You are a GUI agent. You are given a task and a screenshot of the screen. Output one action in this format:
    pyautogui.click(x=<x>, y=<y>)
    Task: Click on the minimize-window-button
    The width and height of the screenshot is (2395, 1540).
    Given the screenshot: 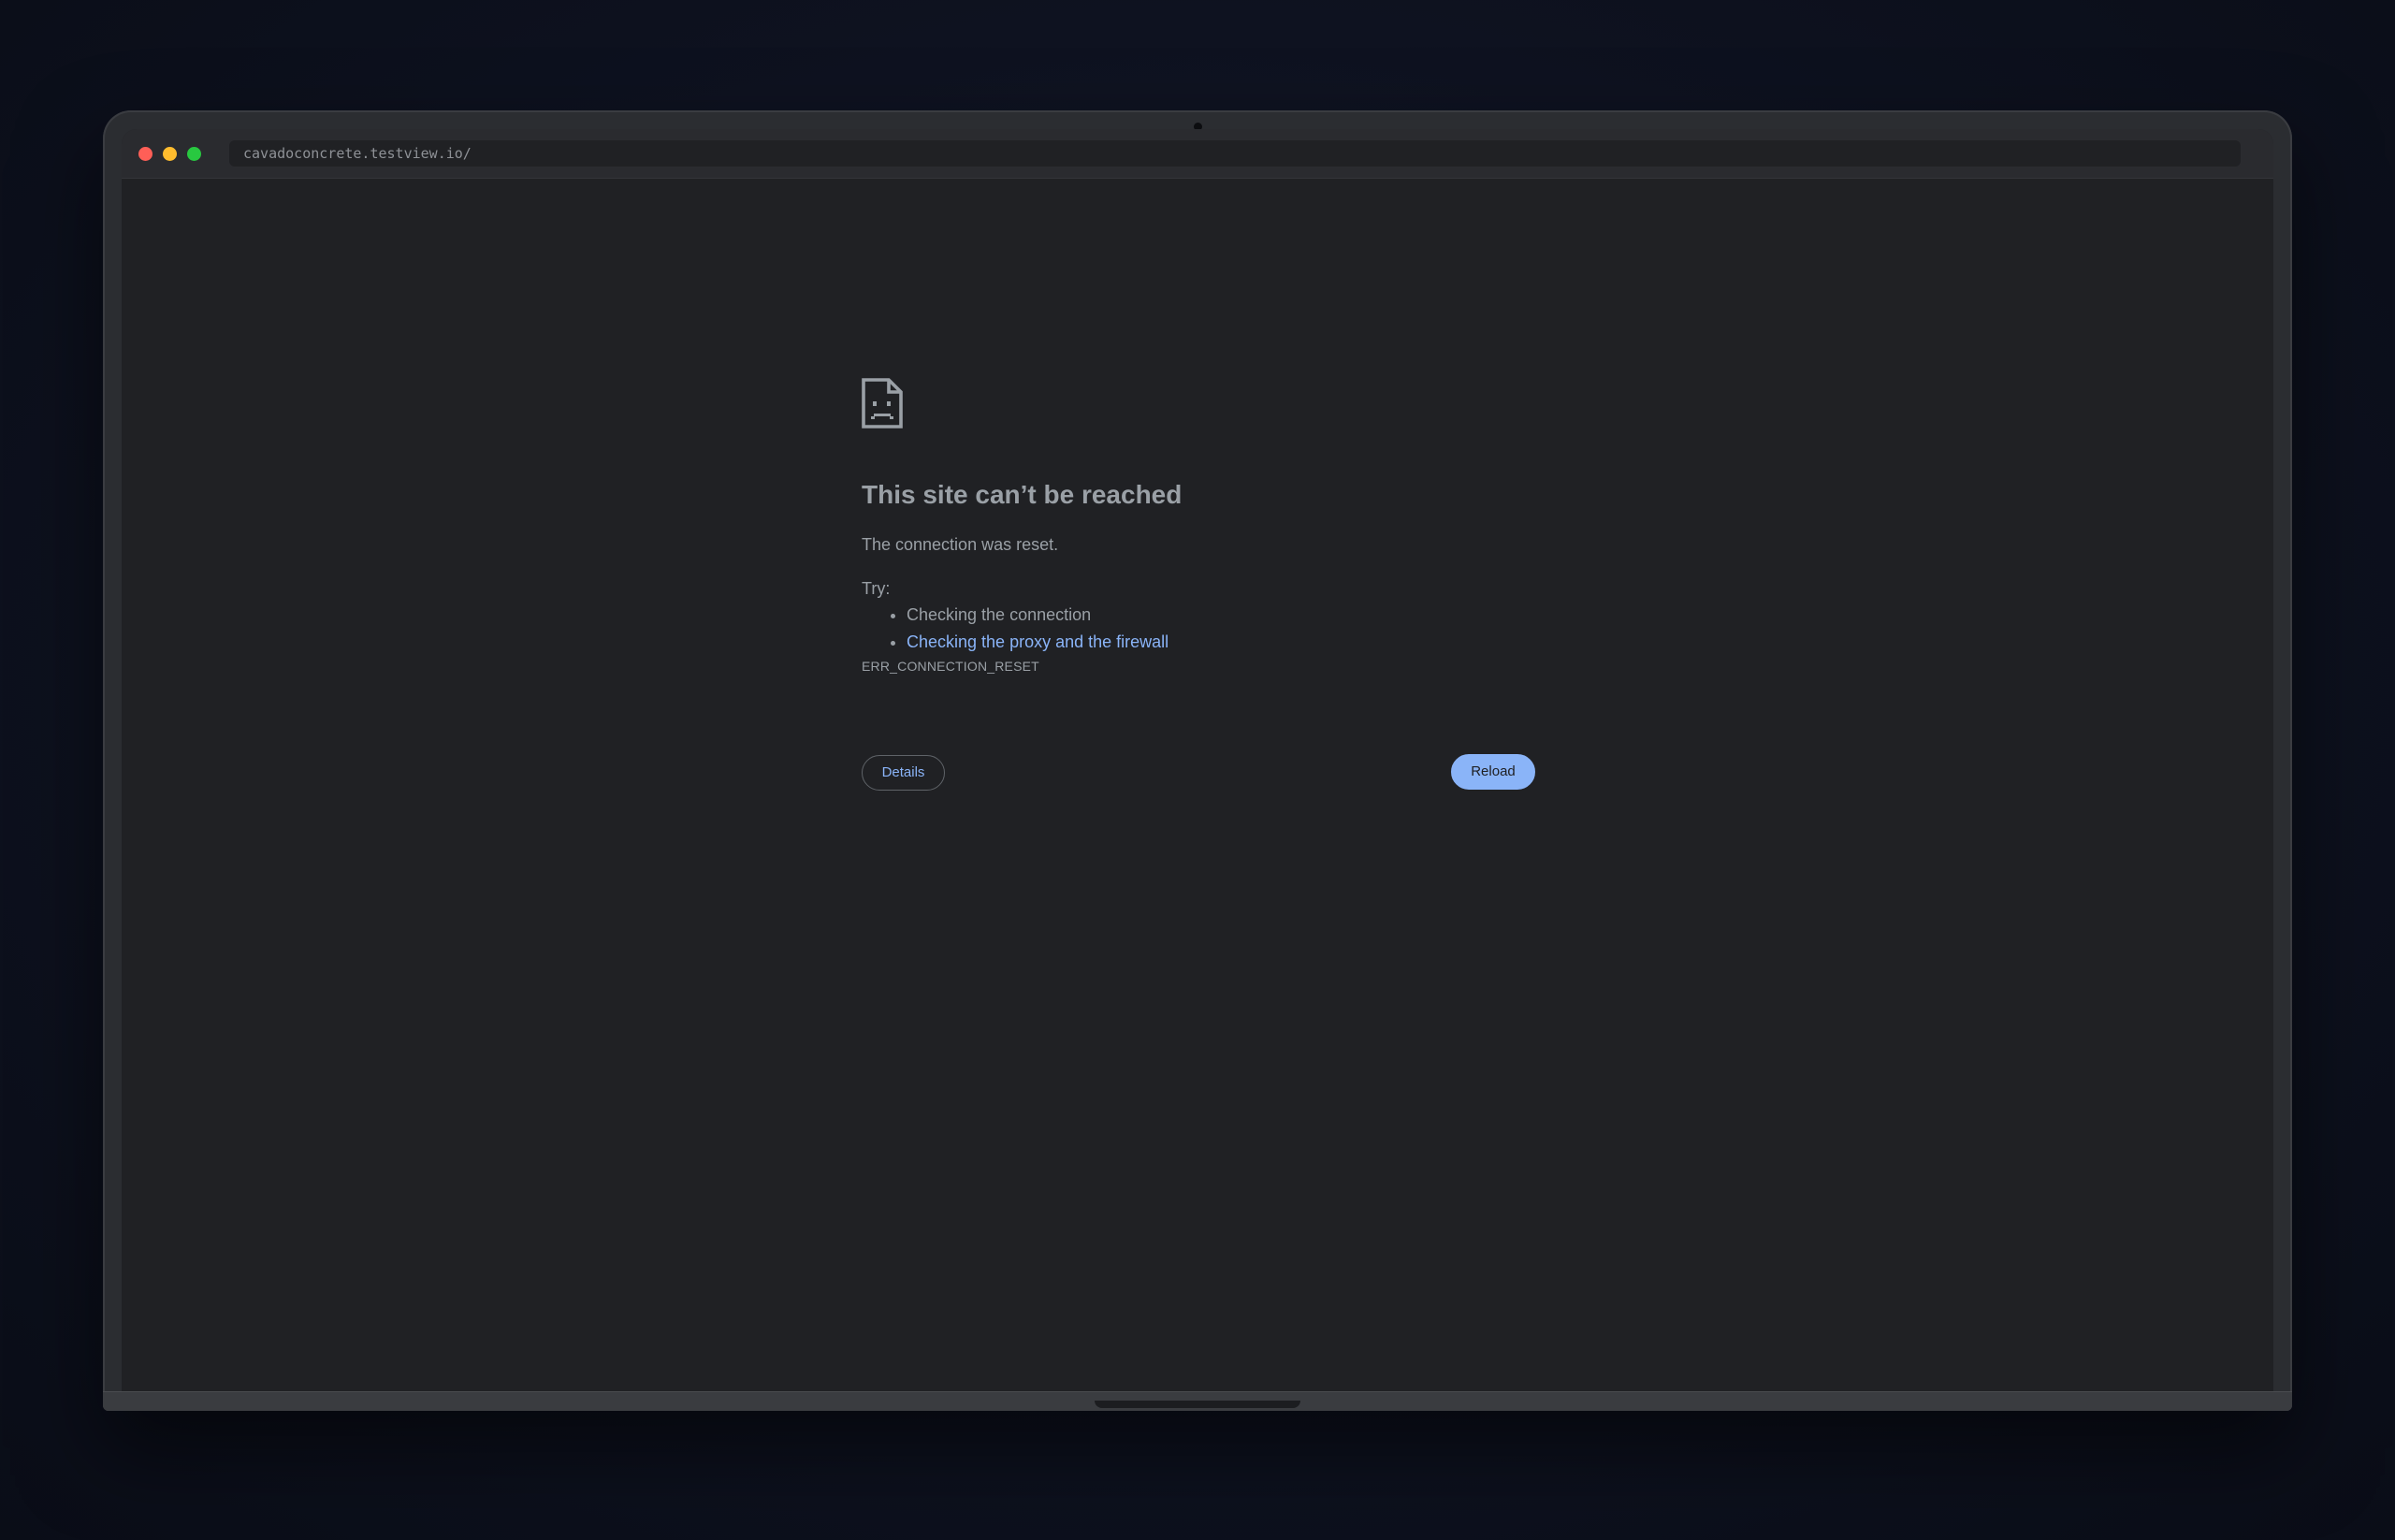 What is the action you would take?
    pyautogui.click(x=170, y=154)
    